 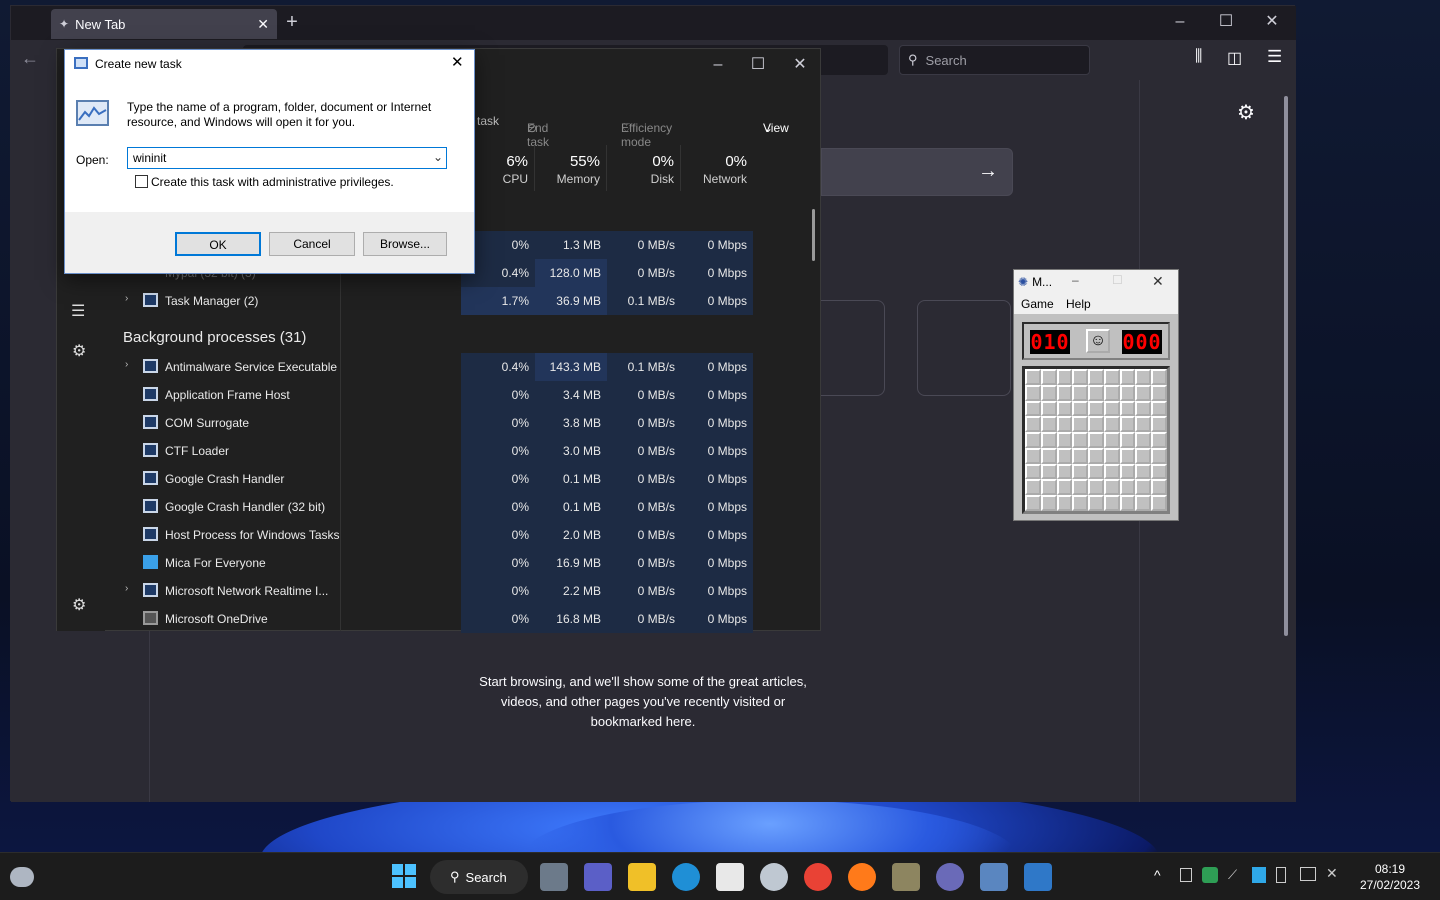 What do you see at coordinates (774, 877) in the screenshot?
I see `app-icon` at bounding box center [774, 877].